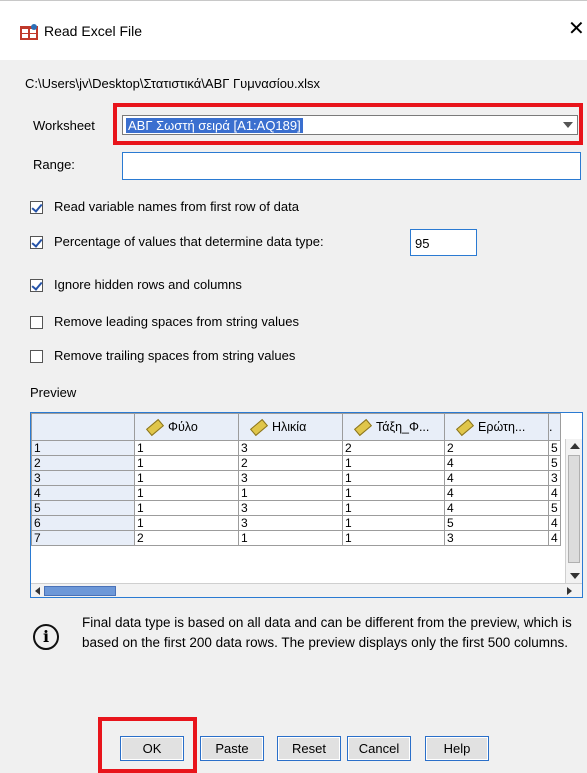 This screenshot has height=773, width=587. What do you see at coordinates (54, 164) in the screenshot?
I see `range-label: Range:` at bounding box center [54, 164].